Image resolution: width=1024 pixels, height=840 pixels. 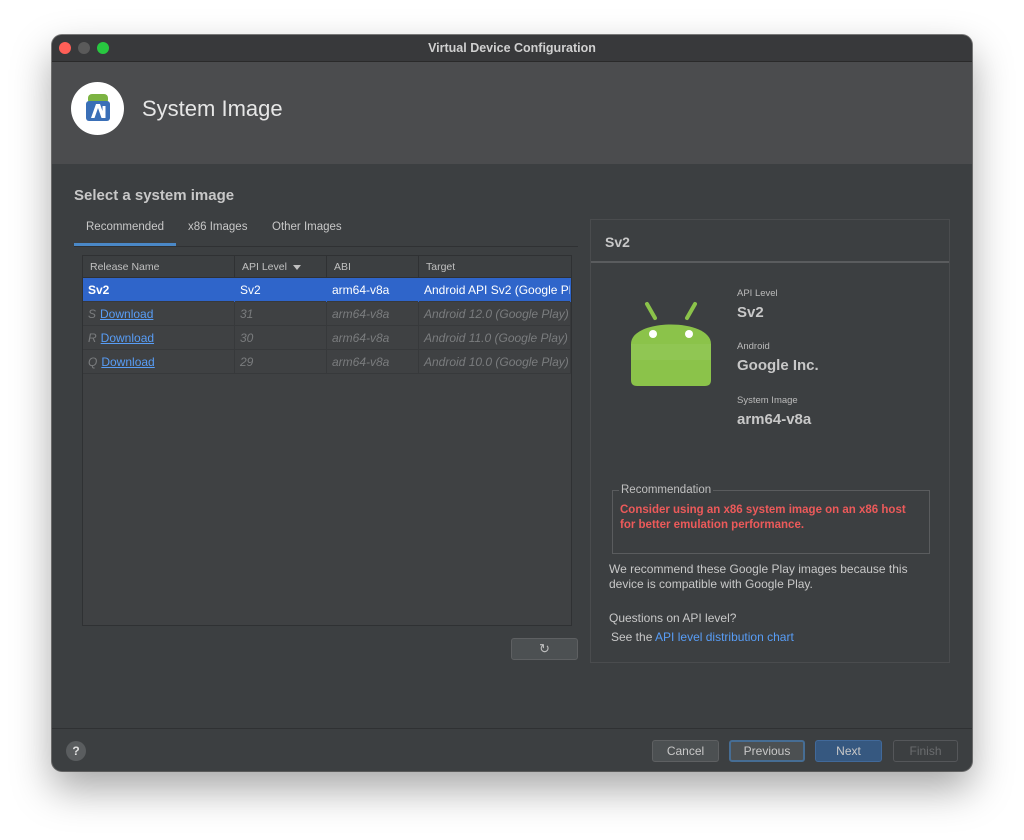 I want to click on target-cell: Android 11.0 (Google Play), so click(x=495, y=338).